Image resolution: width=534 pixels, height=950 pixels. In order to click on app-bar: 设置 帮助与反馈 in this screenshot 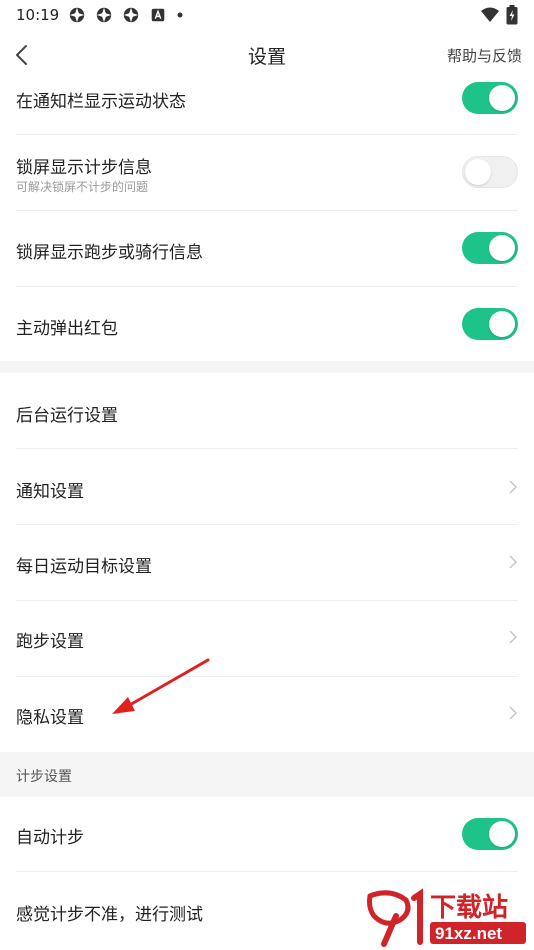, I will do `click(267, 55)`.